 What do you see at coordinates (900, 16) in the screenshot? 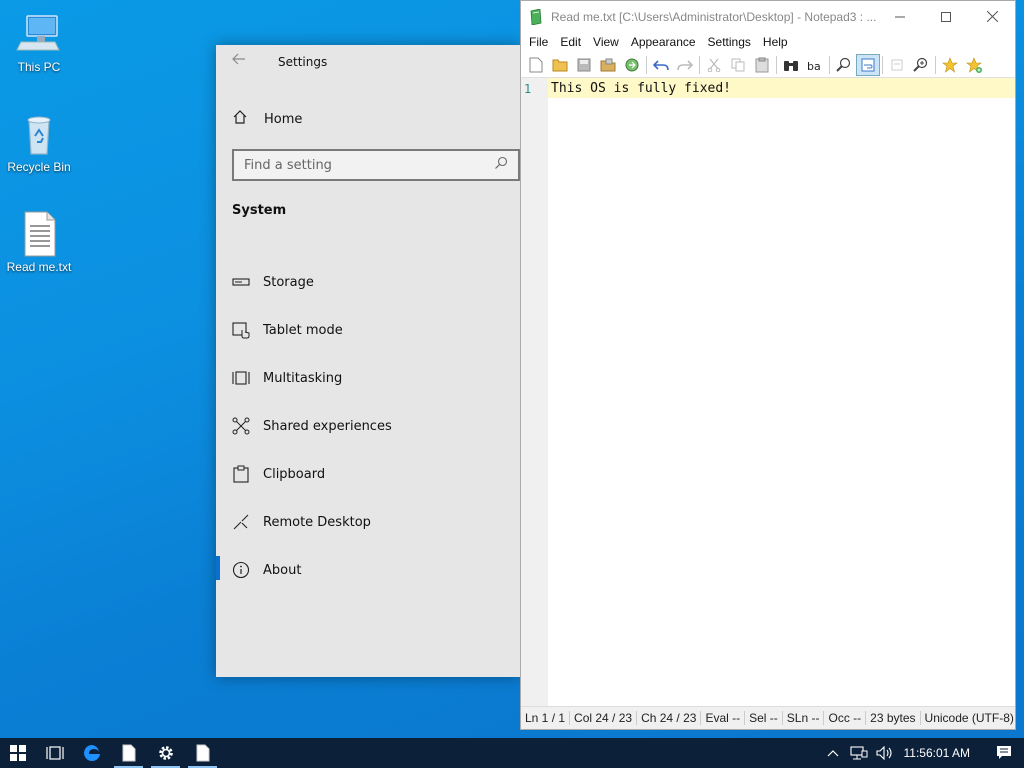
I see `minimize-button` at bounding box center [900, 16].